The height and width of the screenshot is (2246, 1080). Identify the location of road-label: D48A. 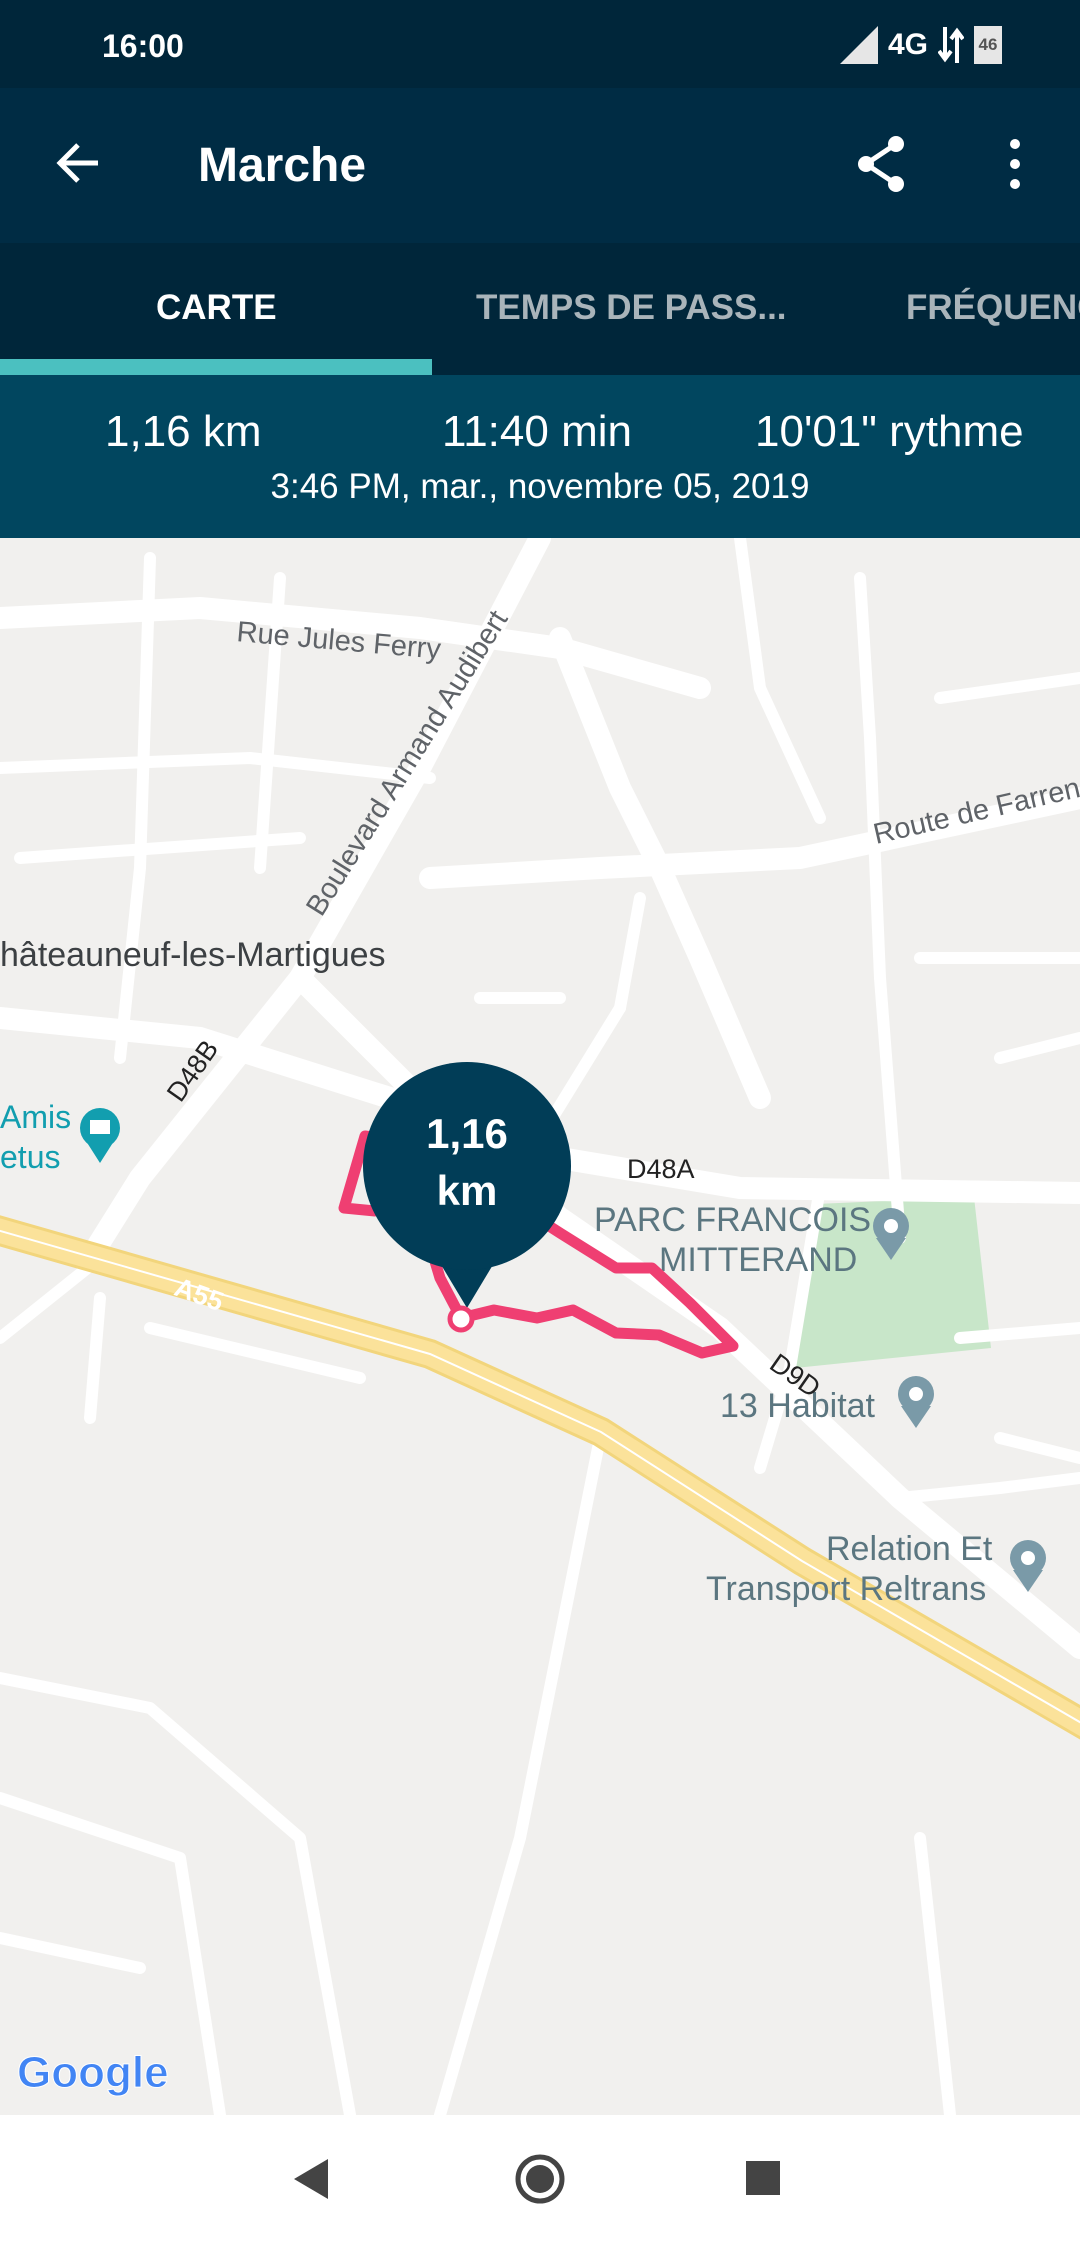
(661, 1169).